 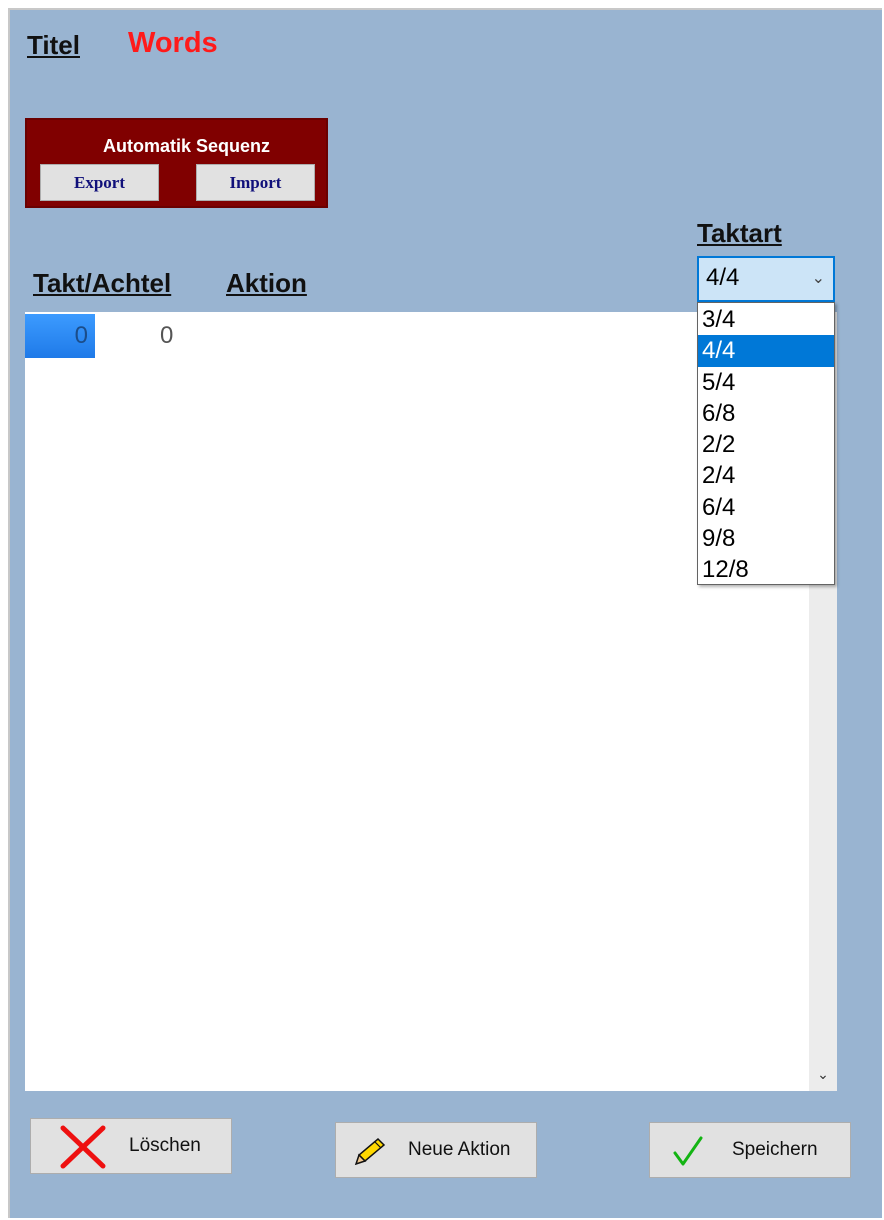 What do you see at coordinates (766, 538) in the screenshot?
I see `taktart-option: 9/8` at bounding box center [766, 538].